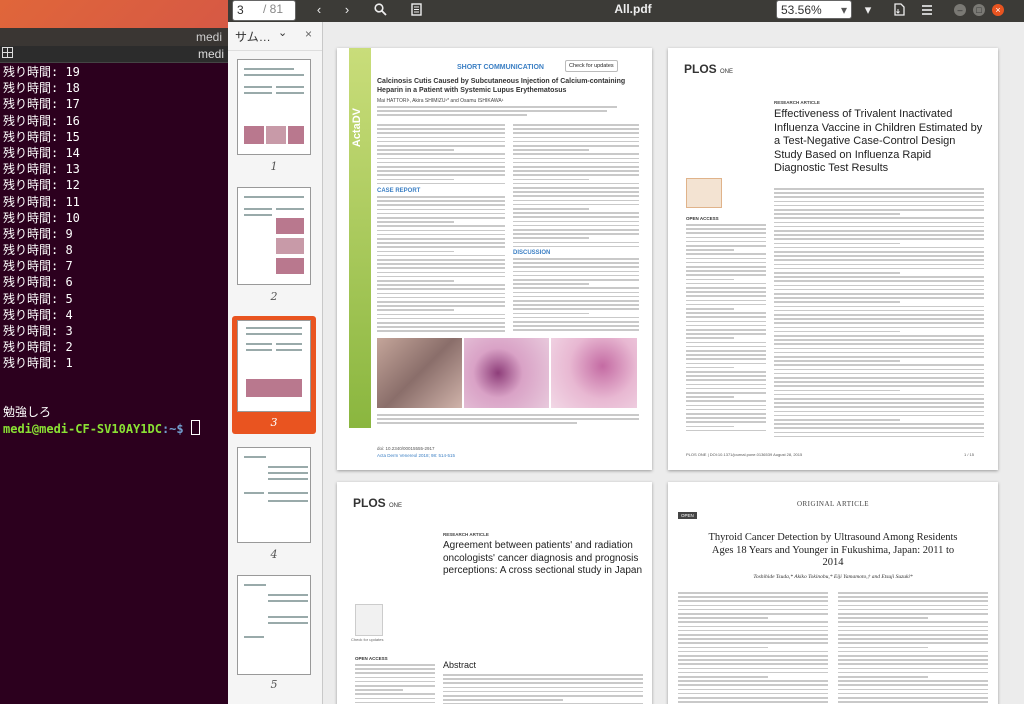 The image size is (1024, 704). What do you see at coordinates (319, 10) in the screenshot?
I see `previous-page-button: ‹` at bounding box center [319, 10].